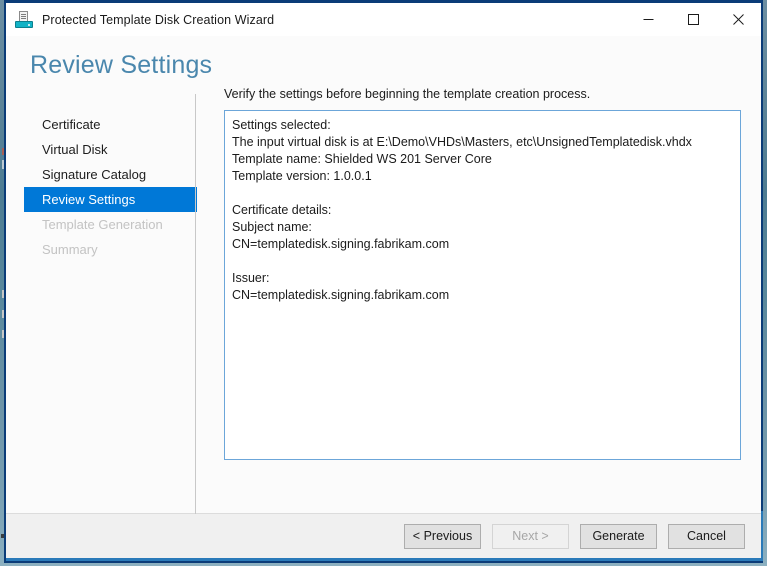 The image size is (767, 566). What do you see at coordinates (442, 536) in the screenshot?
I see `previous-button: < Previous` at bounding box center [442, 536].